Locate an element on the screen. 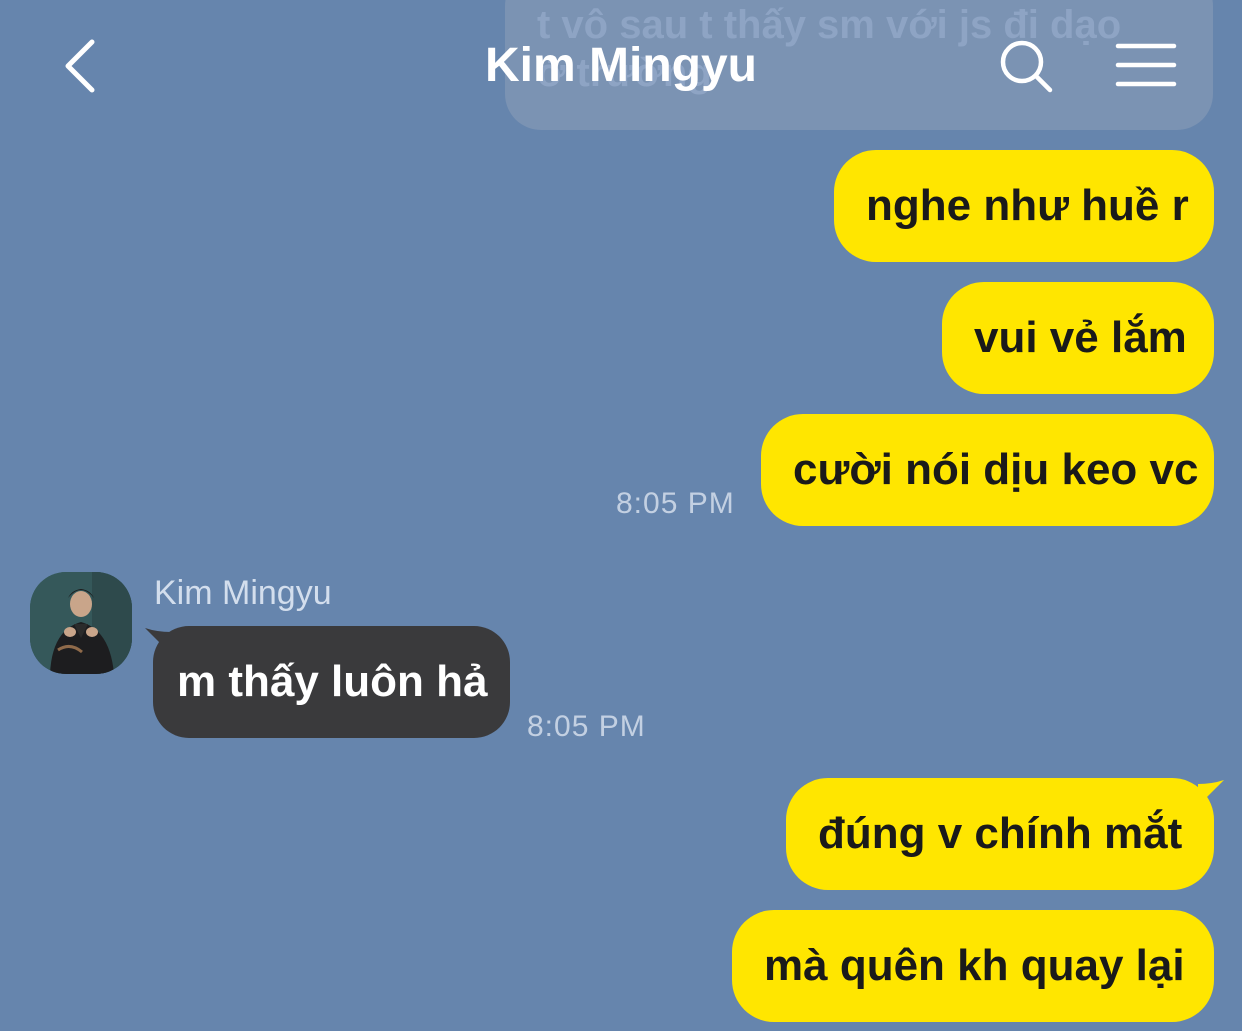 This screenshot has height=1031, width=1242. message-bubble-own: đúng v chính mắt is located at coordinates (1000, 834).